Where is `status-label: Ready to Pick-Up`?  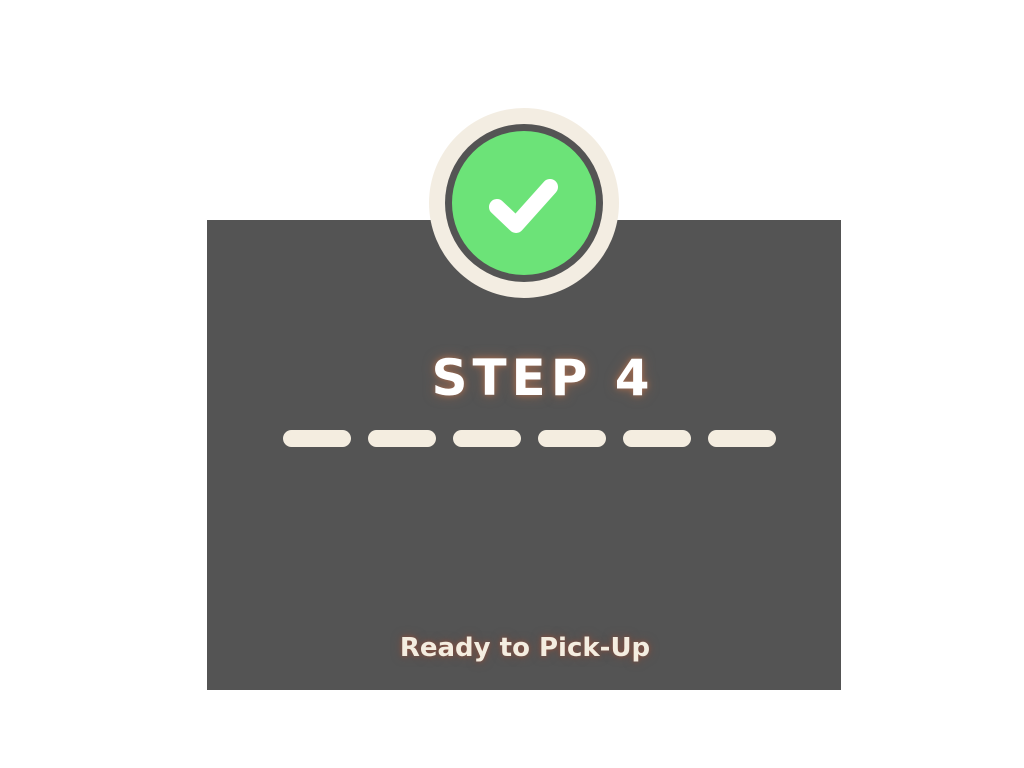
status-label: Ready to Pick-Up is located at coordinates (525, 648).